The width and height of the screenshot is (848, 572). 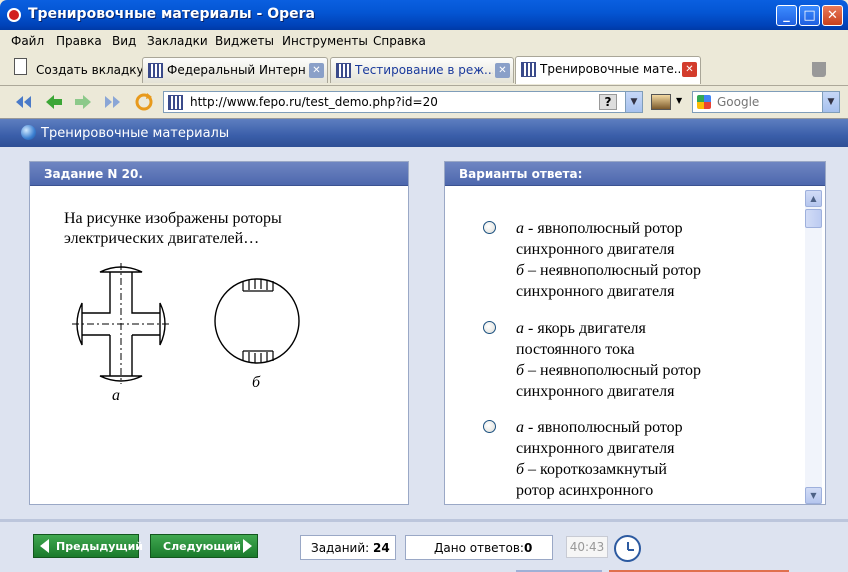 What do you see at coordinates (479, 547) in the screenshot?
I see `answers-counter: Дано ответов:0` at bounding box center [479, 547].